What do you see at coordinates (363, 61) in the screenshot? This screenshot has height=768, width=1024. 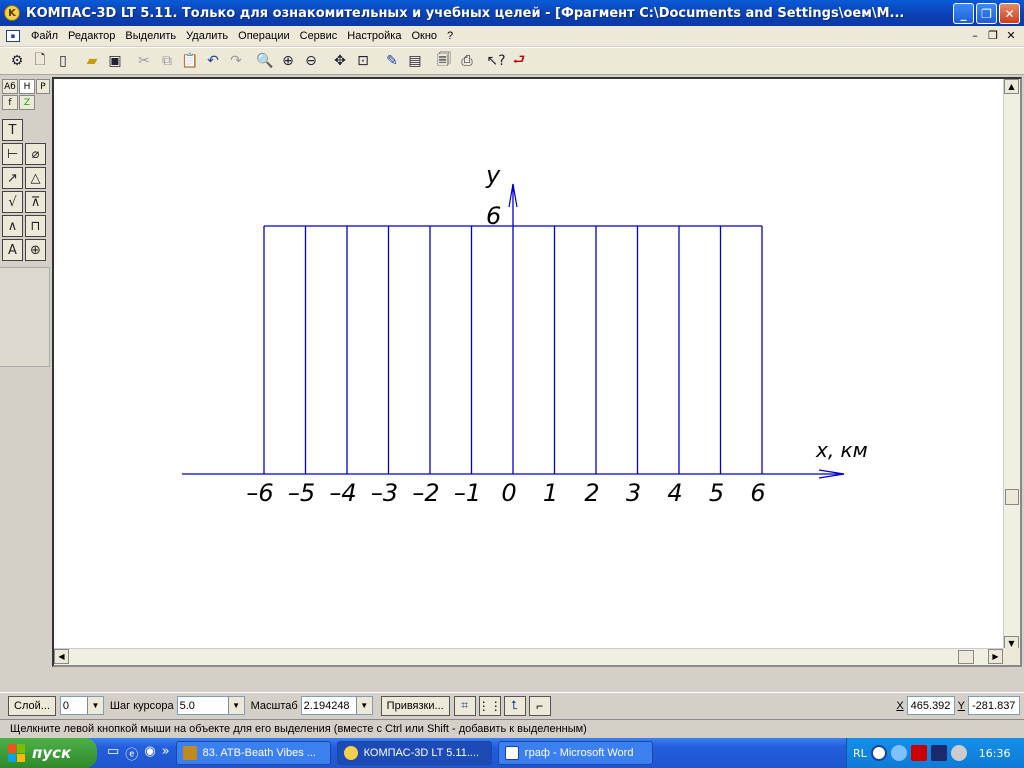 I see `zoom-window-icon: ⊡` at bounding box center [363, 61].